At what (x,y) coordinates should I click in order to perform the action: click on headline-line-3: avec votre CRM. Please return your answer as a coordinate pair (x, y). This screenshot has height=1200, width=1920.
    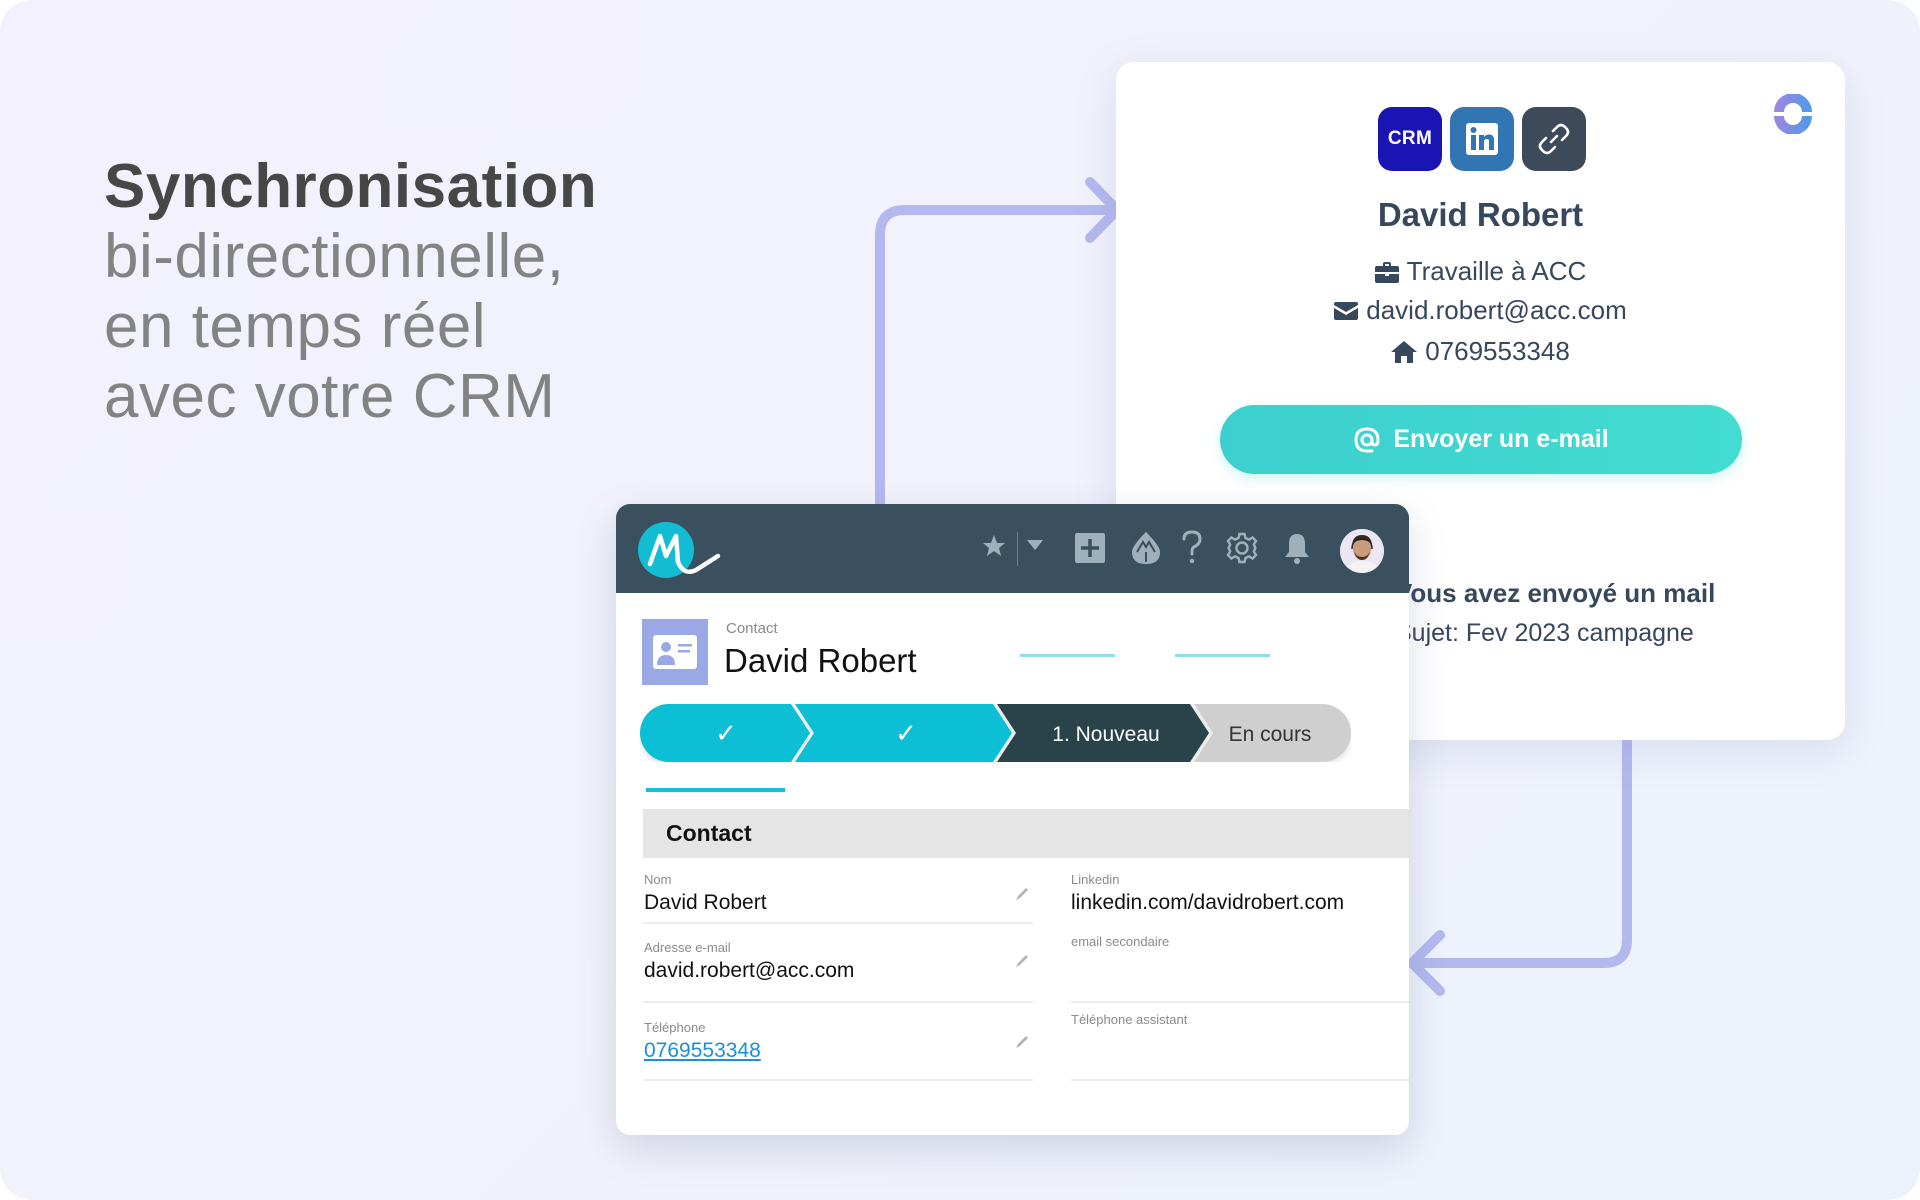
    Looking at the image, I should click on (330, 396).